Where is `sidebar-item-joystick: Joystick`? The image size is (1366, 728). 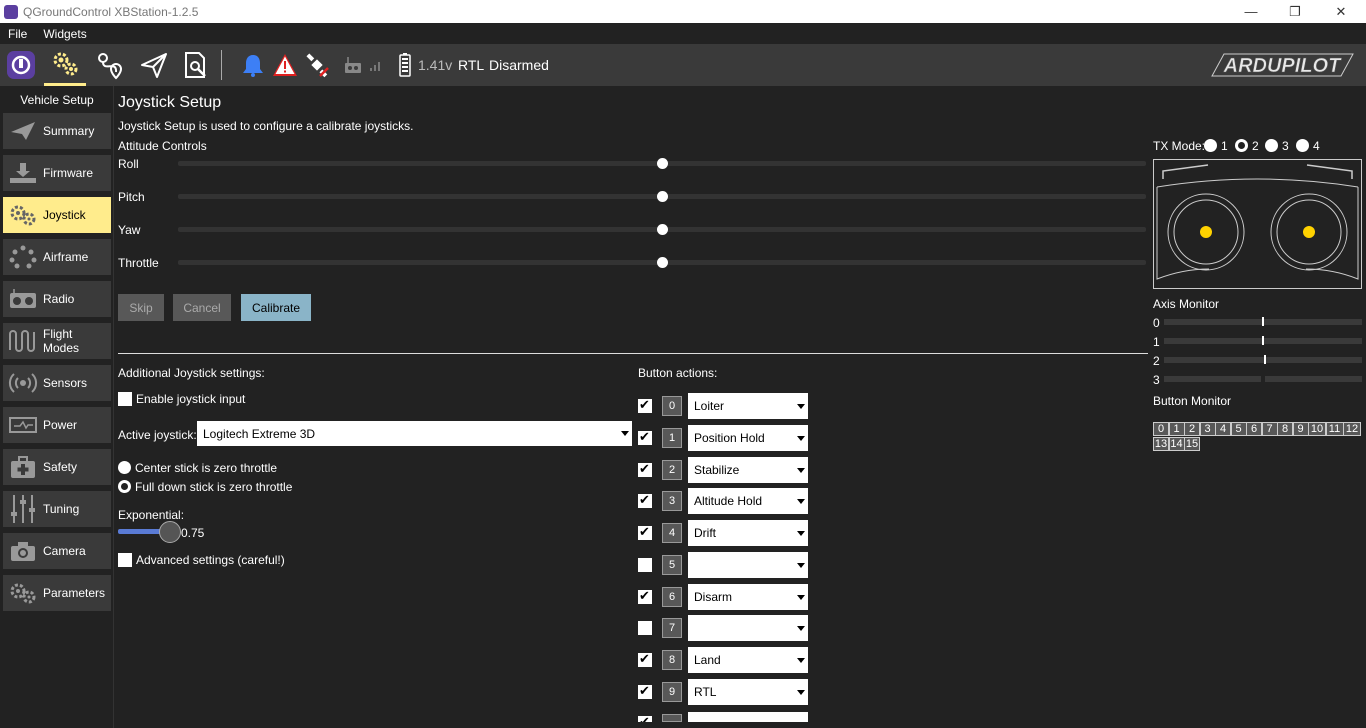 sidebar-item-joystick: Joystick is located at coordinates (57, 215).